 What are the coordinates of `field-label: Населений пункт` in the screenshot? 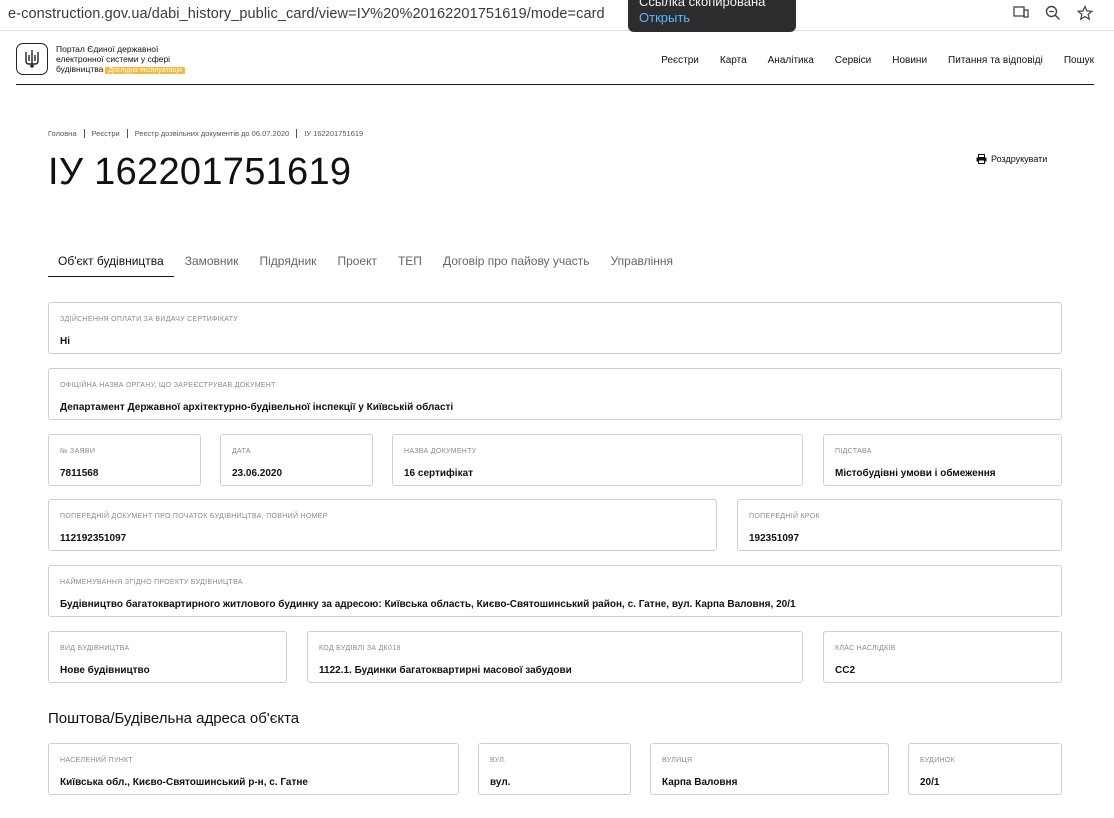 It's located at (97, 760).